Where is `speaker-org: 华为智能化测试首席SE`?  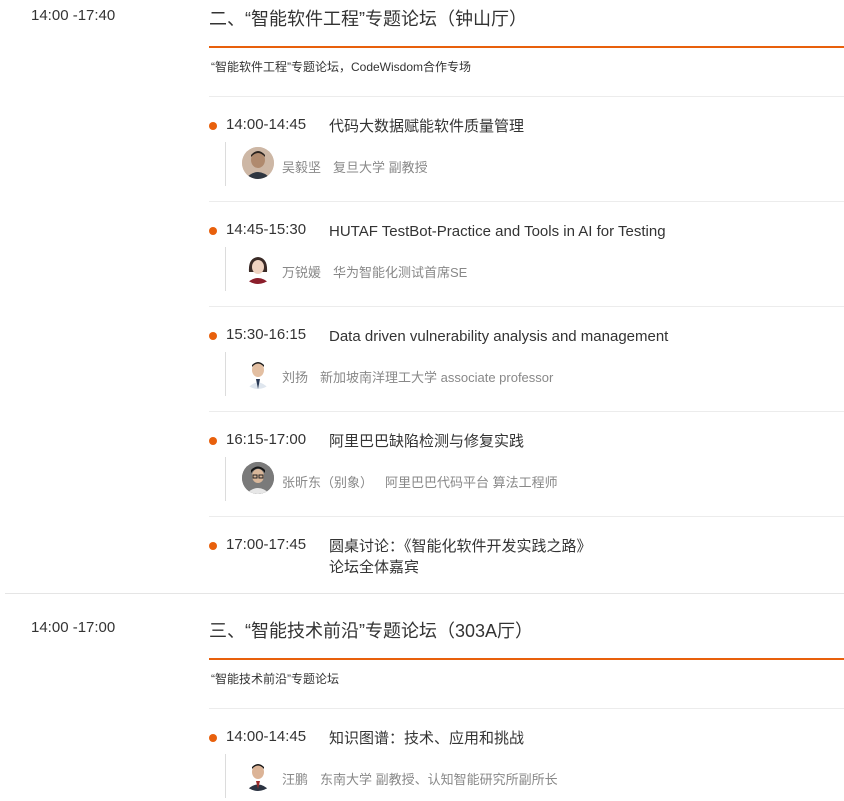 speaker-org: 华为智能化测试首席SE is located at coordinates (400, 272).